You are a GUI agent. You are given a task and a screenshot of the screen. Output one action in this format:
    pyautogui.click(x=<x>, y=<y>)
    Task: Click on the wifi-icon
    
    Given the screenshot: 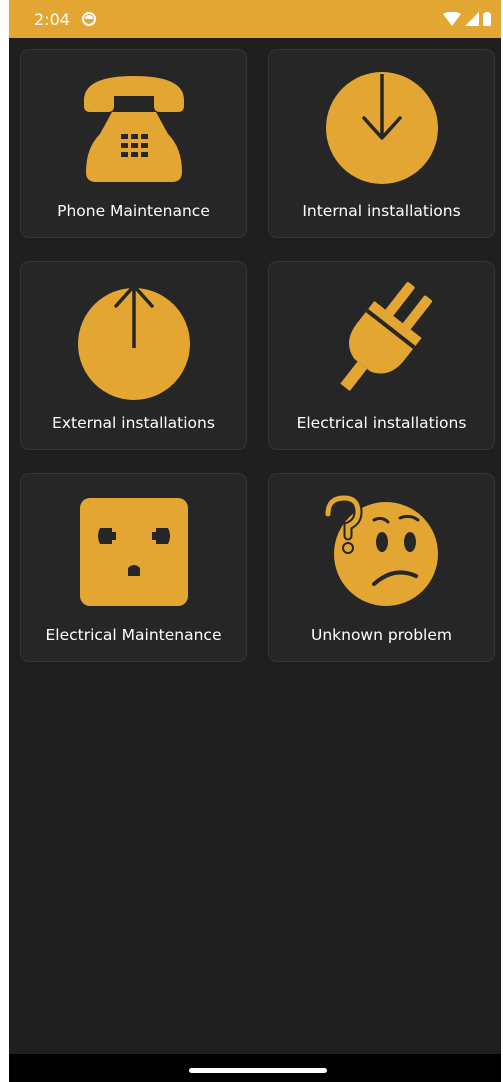 What is the action you would take?
    pyautogui.click(x=452, y=19)
    